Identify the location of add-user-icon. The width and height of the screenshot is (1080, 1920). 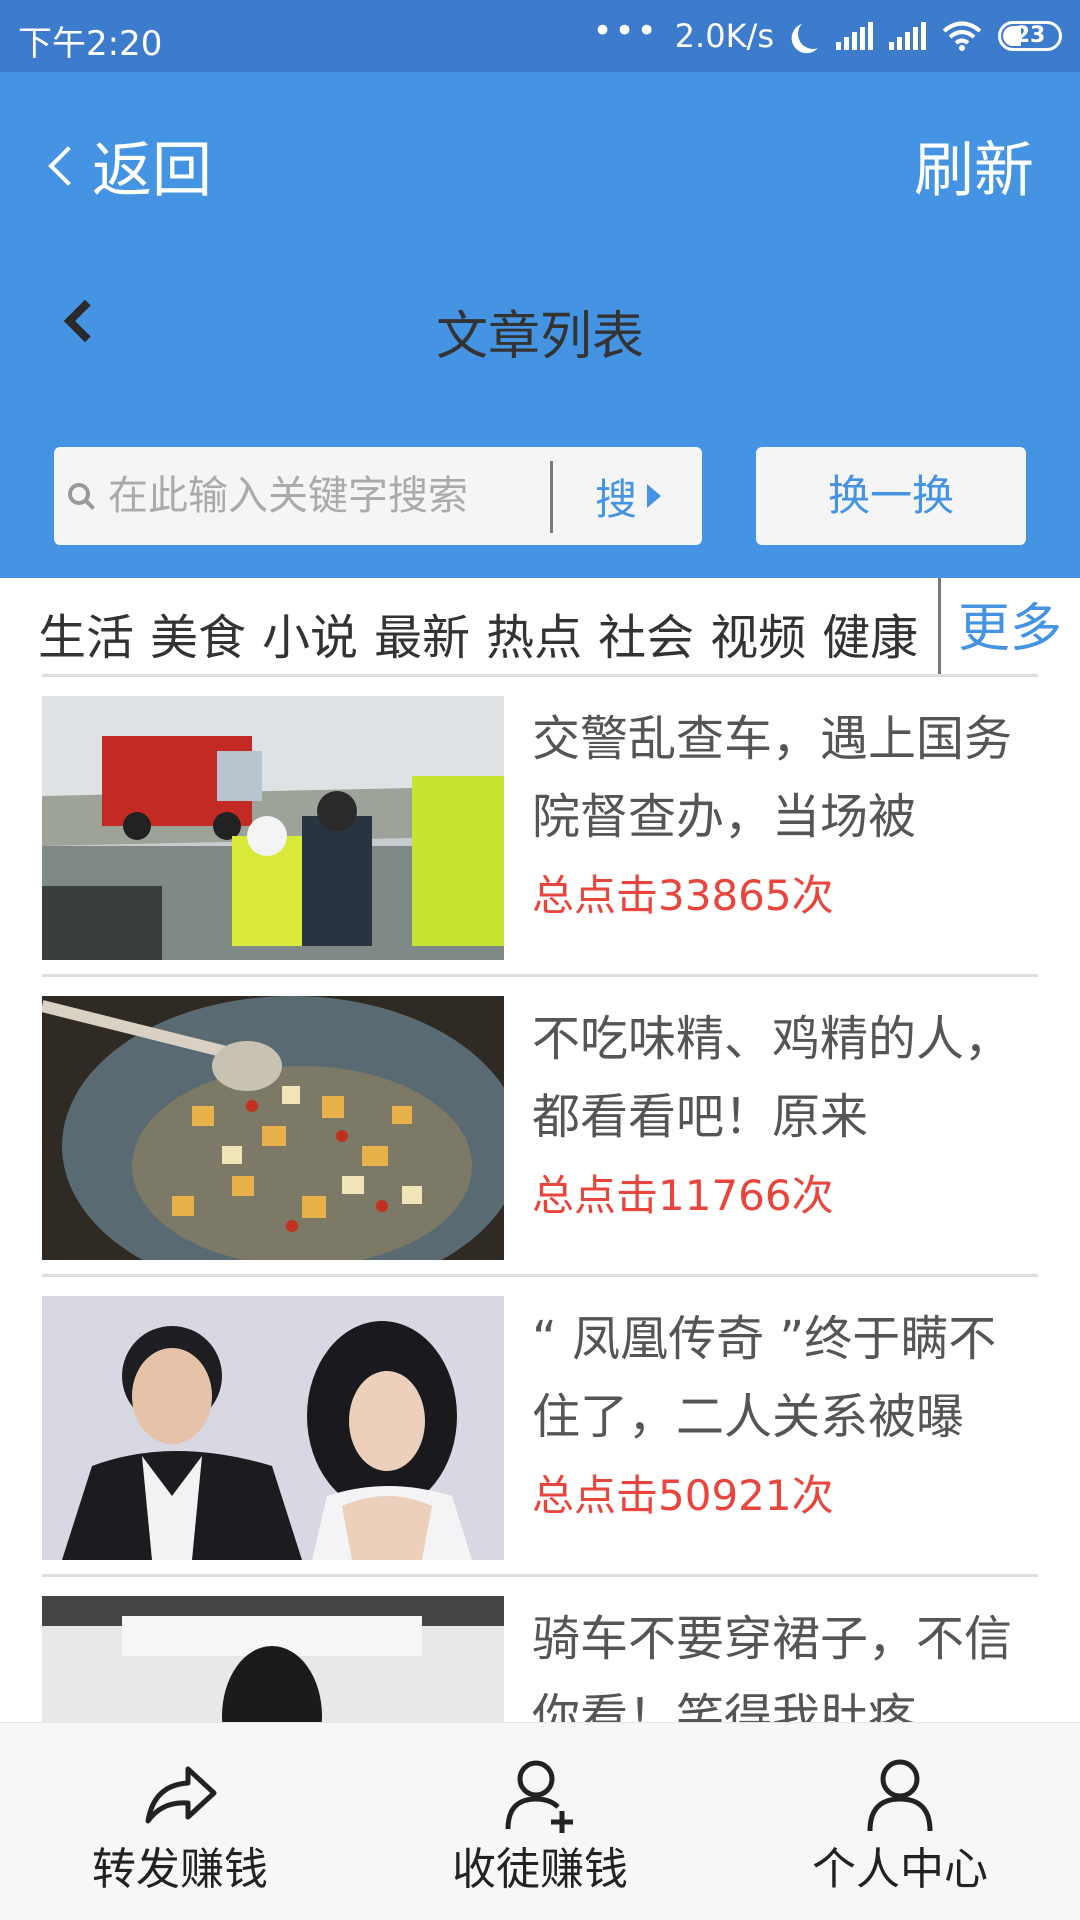
(539, 1796).